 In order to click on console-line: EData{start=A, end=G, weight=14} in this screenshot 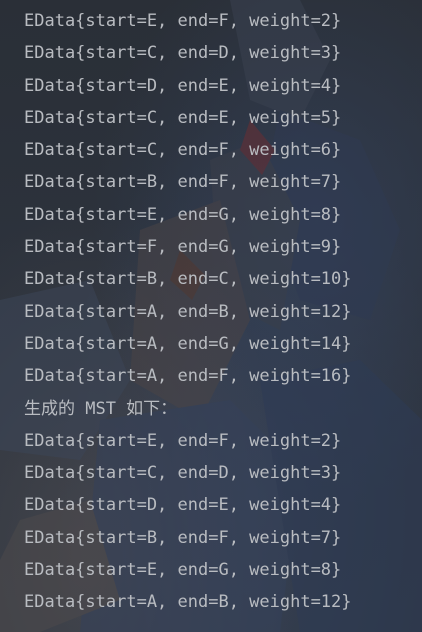, I will do `click(188, 343)`.